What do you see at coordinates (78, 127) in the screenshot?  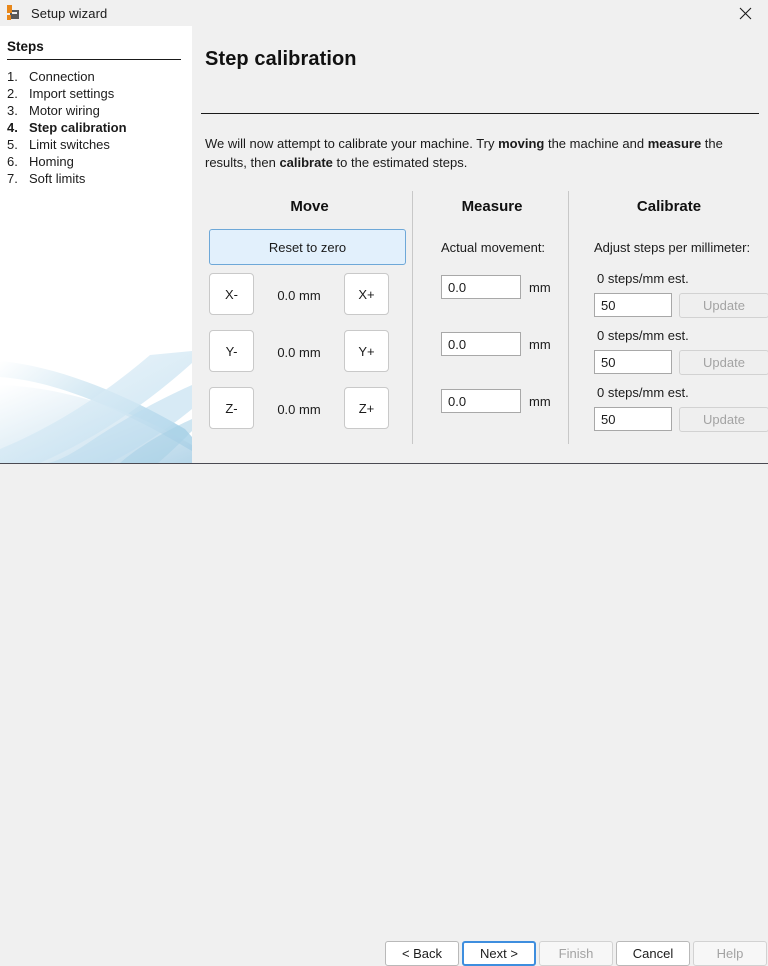 I see `step-label: Step calibration` at bounding box center [78, 127].